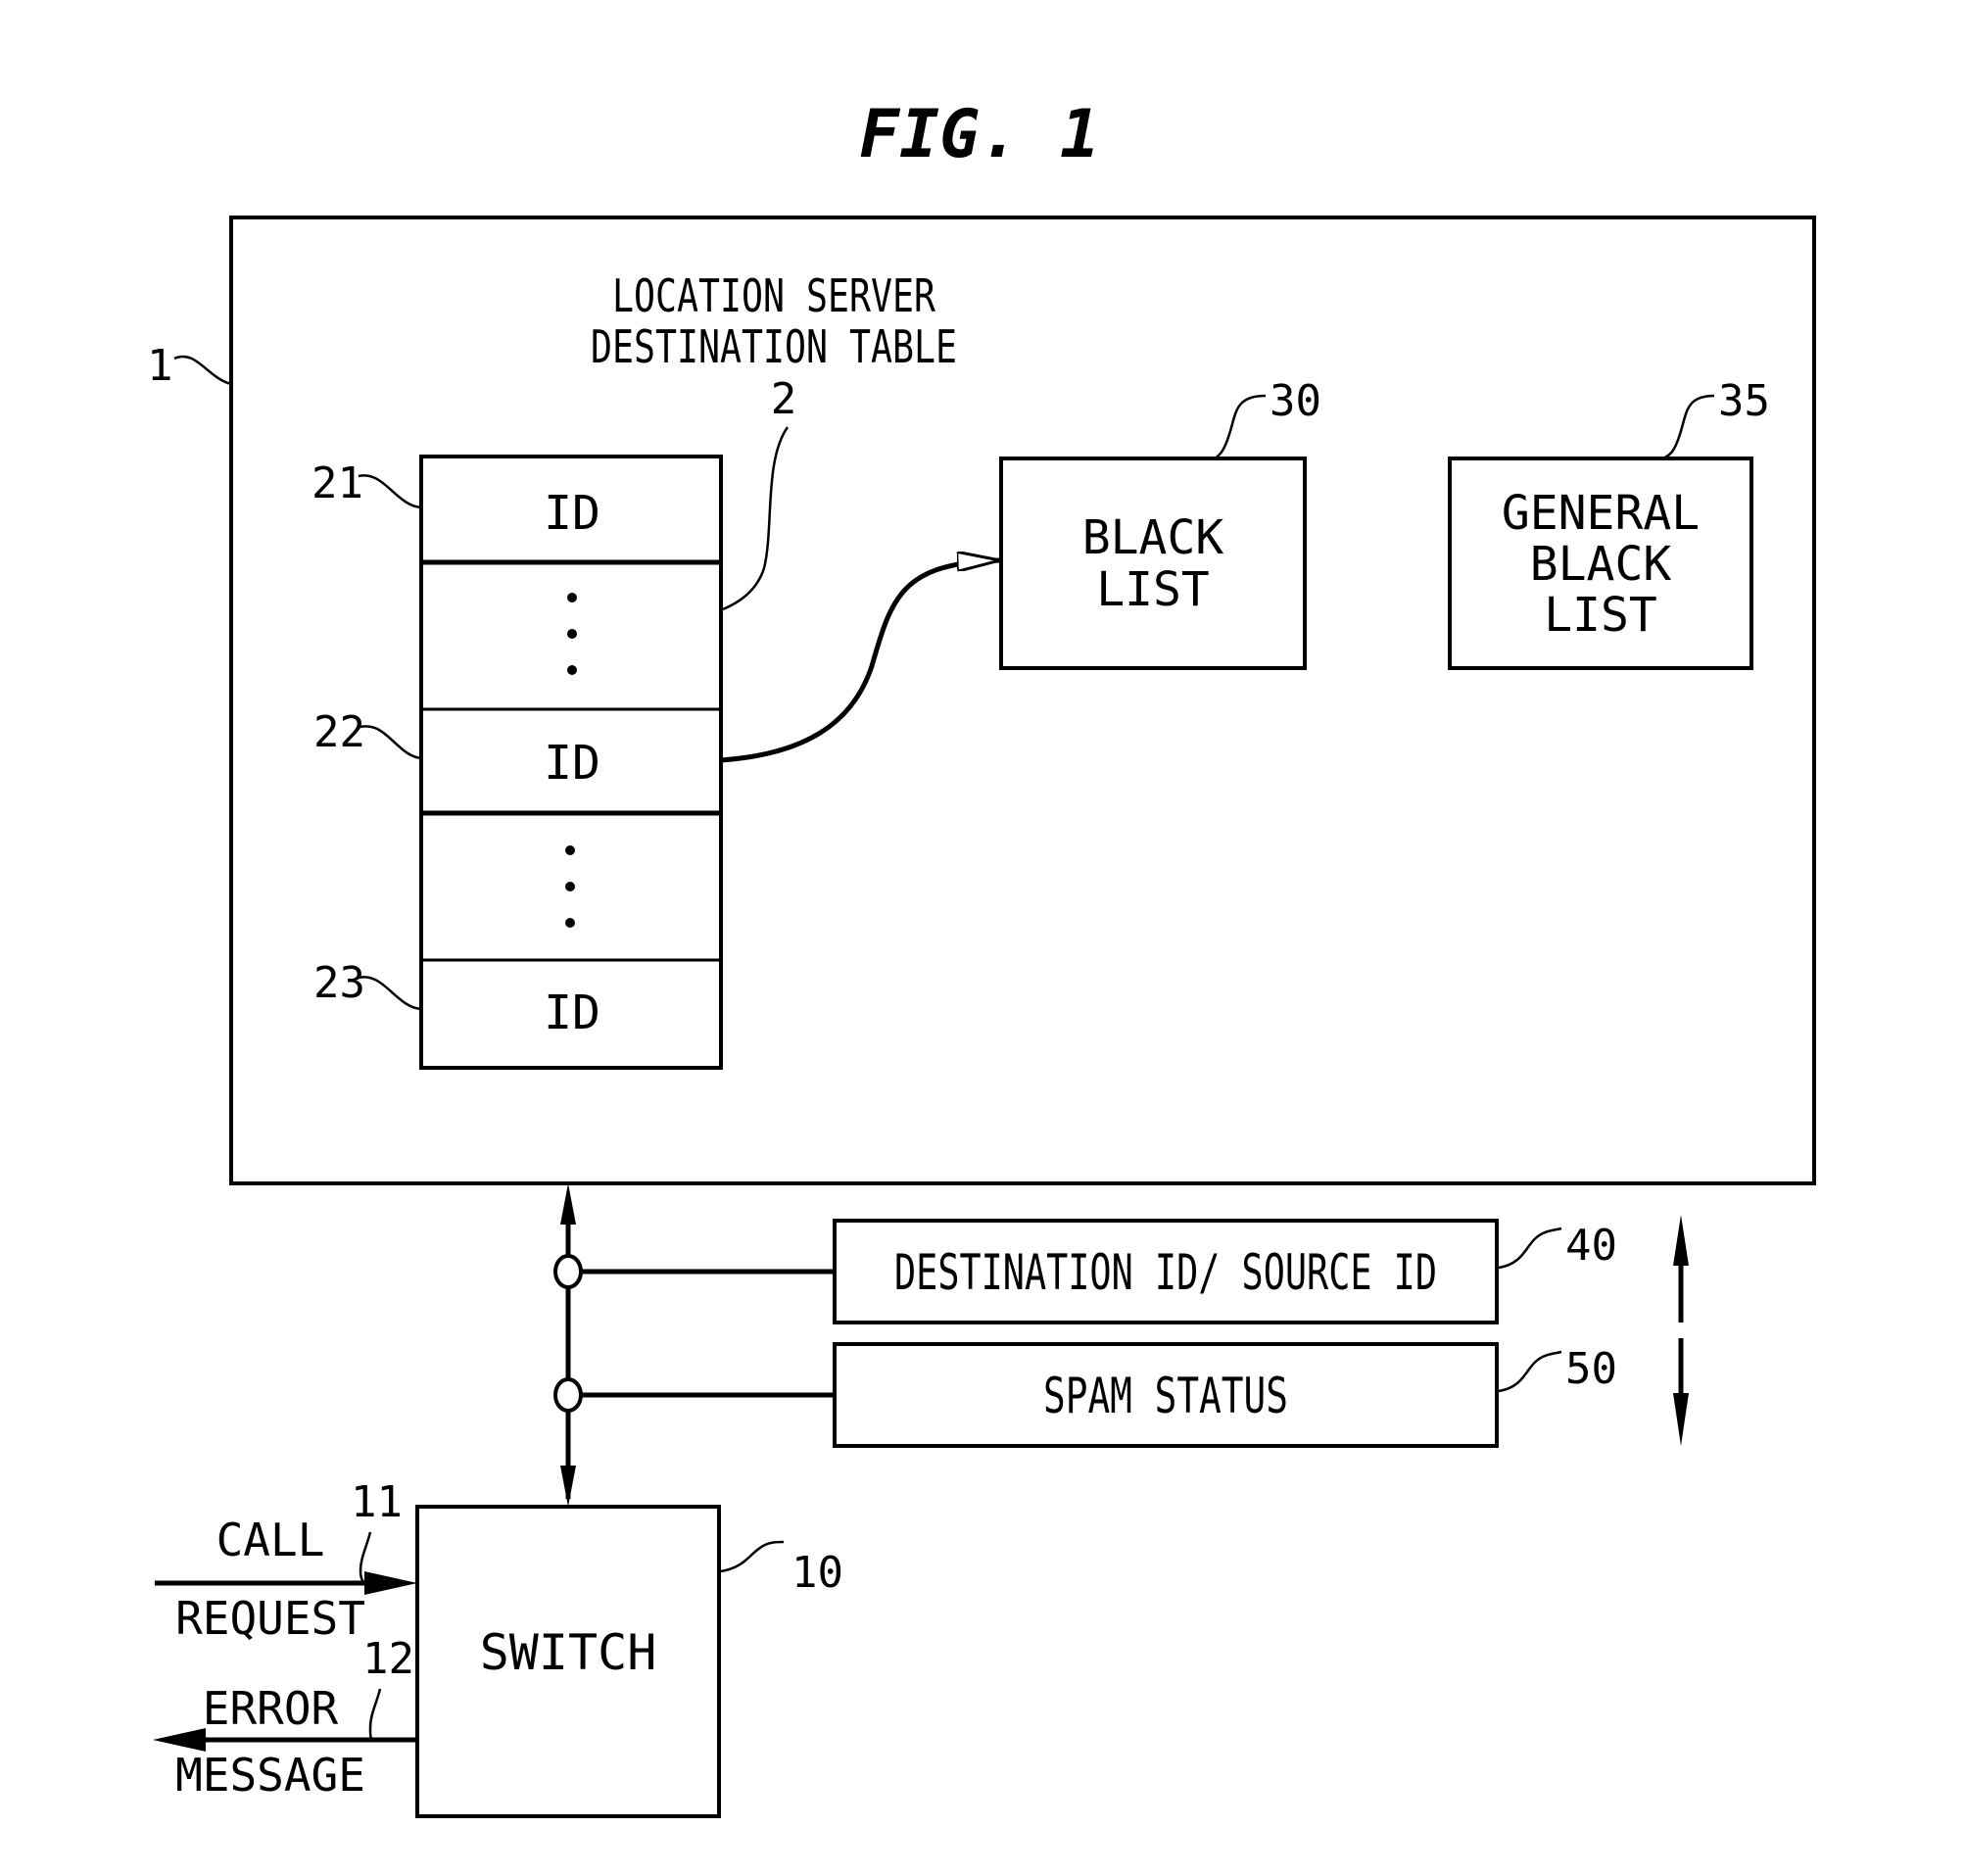 Image resolution: width=1965 pixels, height=1876 pixels. What do you see at coordinates (1601, 514) in the screenshot?
I see `general-black-list-label-1: GENERAL` at bounding box center [1601, 514].